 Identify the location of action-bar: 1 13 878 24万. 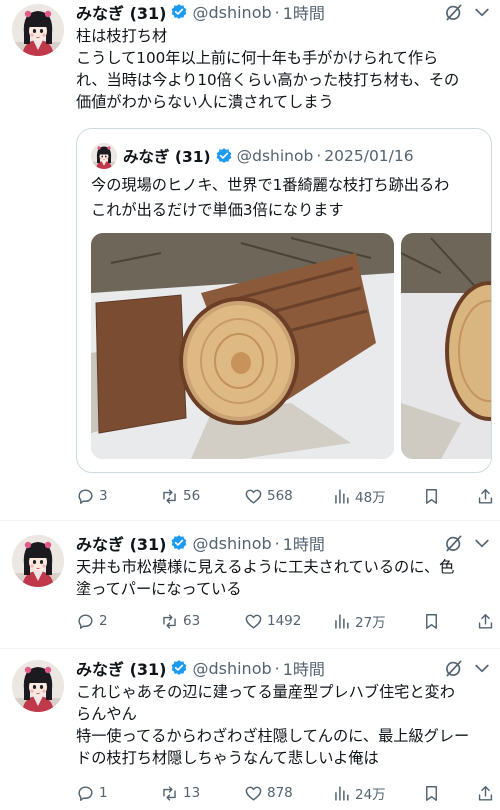
(286, 793).